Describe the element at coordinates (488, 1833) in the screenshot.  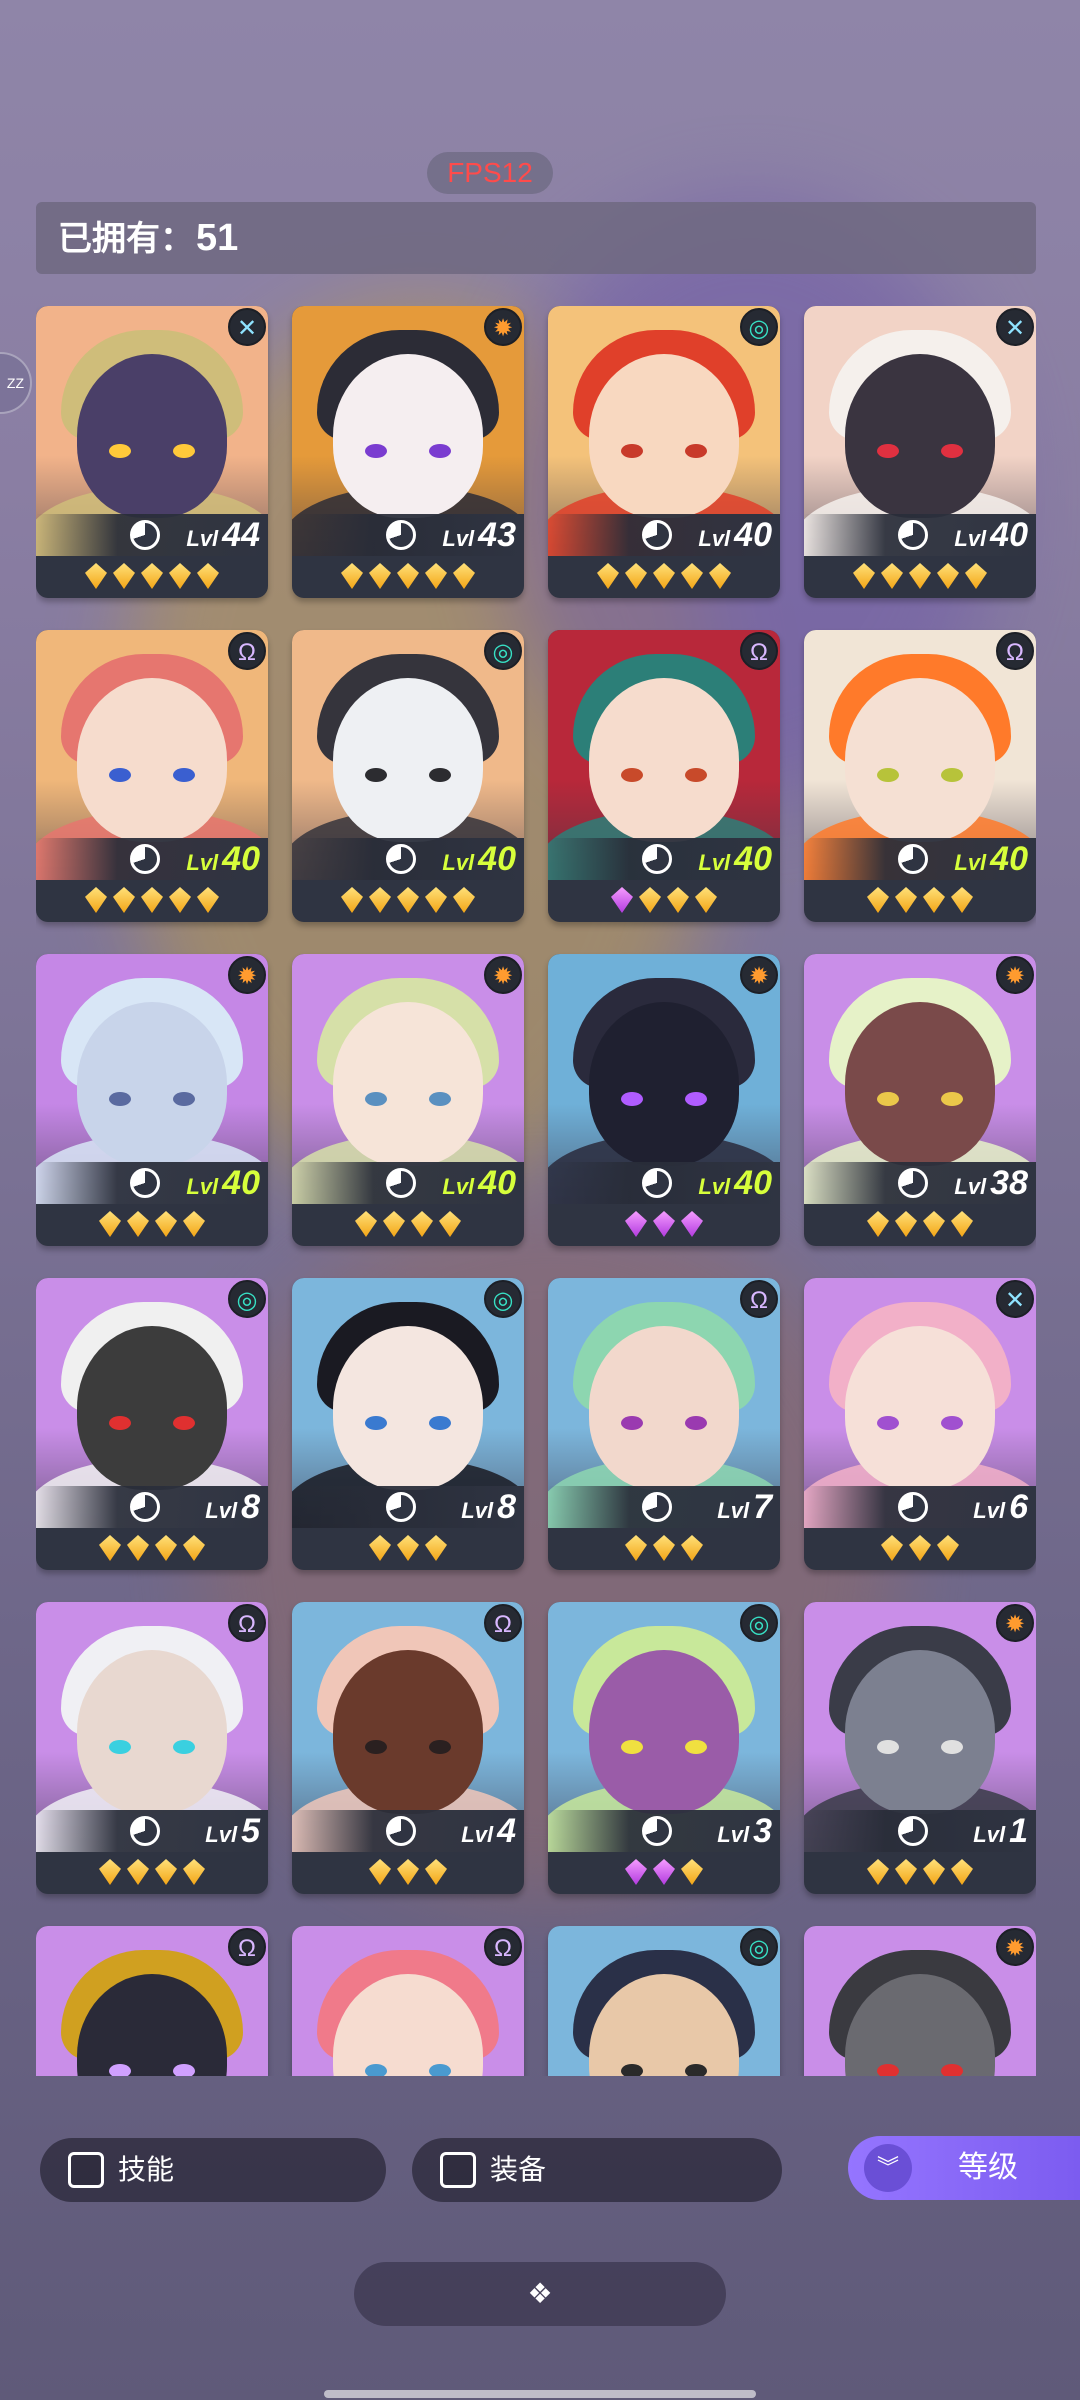
I see `hero-level: Lvl 4` at that location.